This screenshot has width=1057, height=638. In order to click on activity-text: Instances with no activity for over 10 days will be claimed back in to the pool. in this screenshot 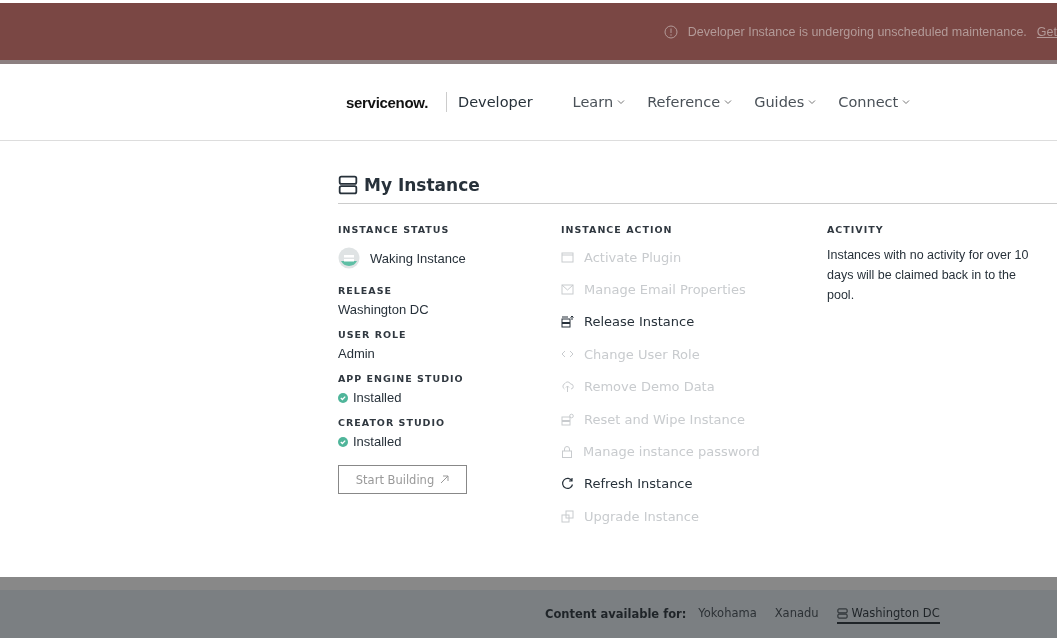, I will do `click(928, 275)`.